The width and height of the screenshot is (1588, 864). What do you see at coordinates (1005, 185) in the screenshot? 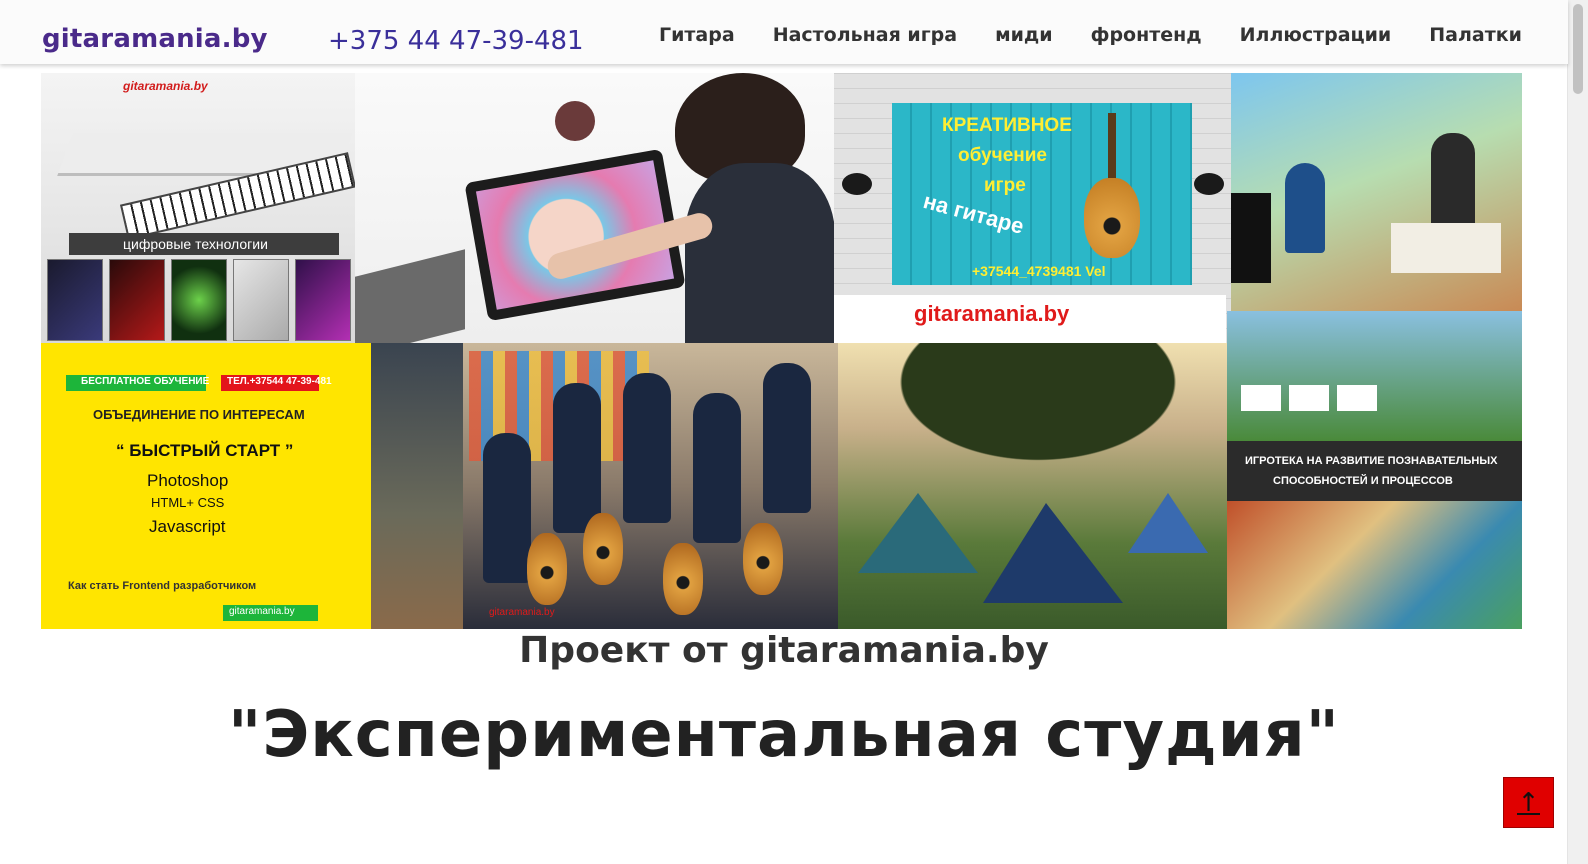
I see `creative-line-3: игре` at bounding box center [1005, 185].